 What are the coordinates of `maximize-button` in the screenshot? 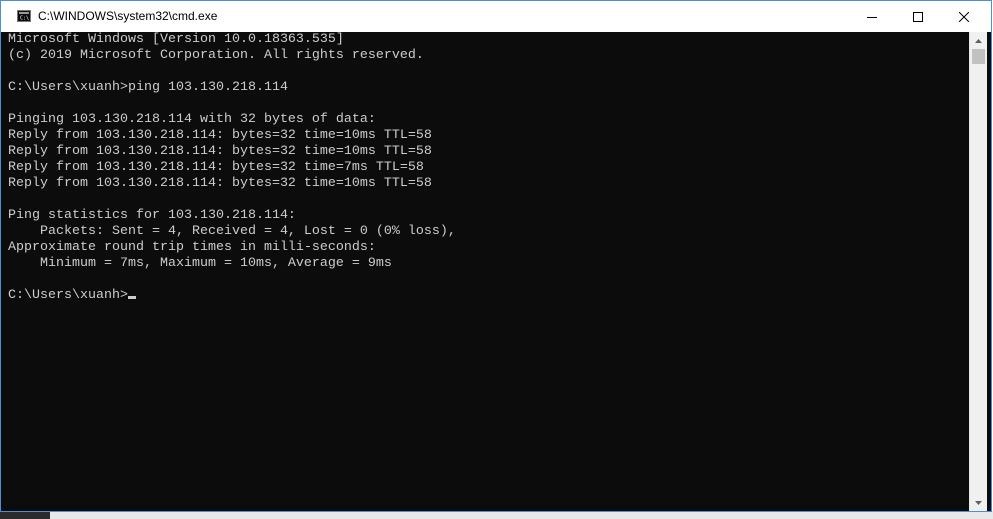 It's located at (918, 16).